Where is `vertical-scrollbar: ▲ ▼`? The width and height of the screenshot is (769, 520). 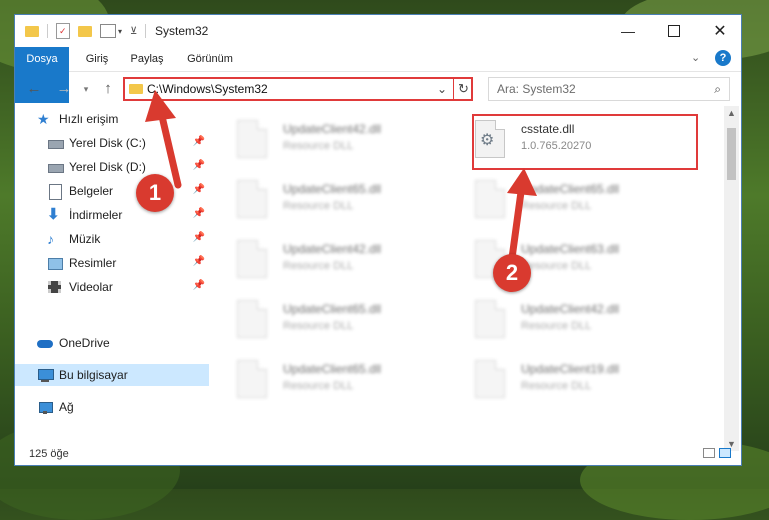 vertical-scrollbar: ▲ ▼ is located at coordinates (731, 278).